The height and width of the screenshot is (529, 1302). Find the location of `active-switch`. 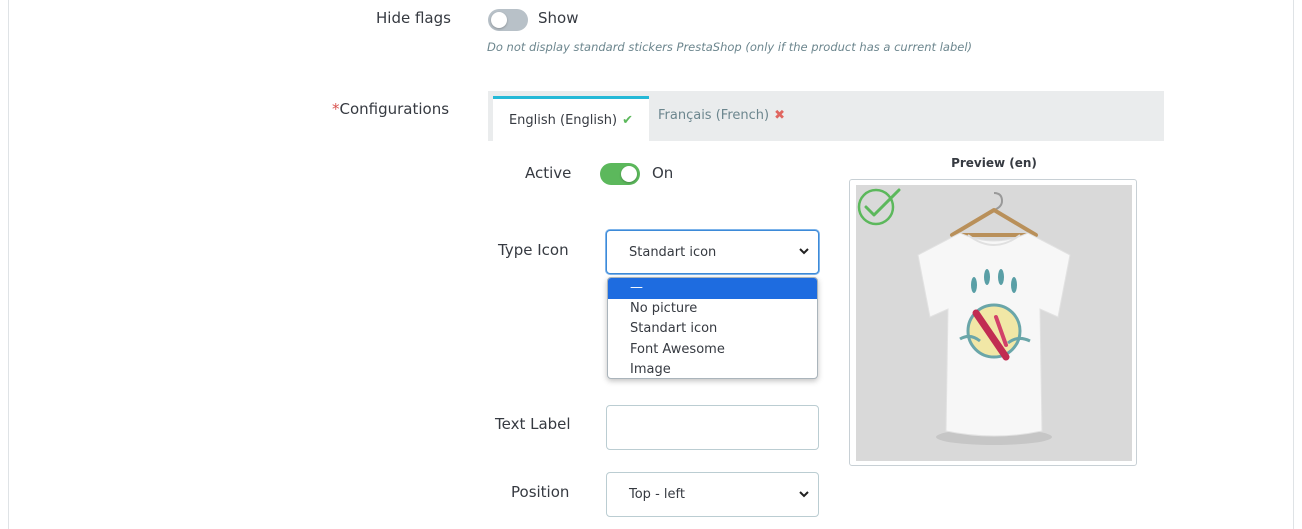

active-switch is located at coordinates (620, 174).